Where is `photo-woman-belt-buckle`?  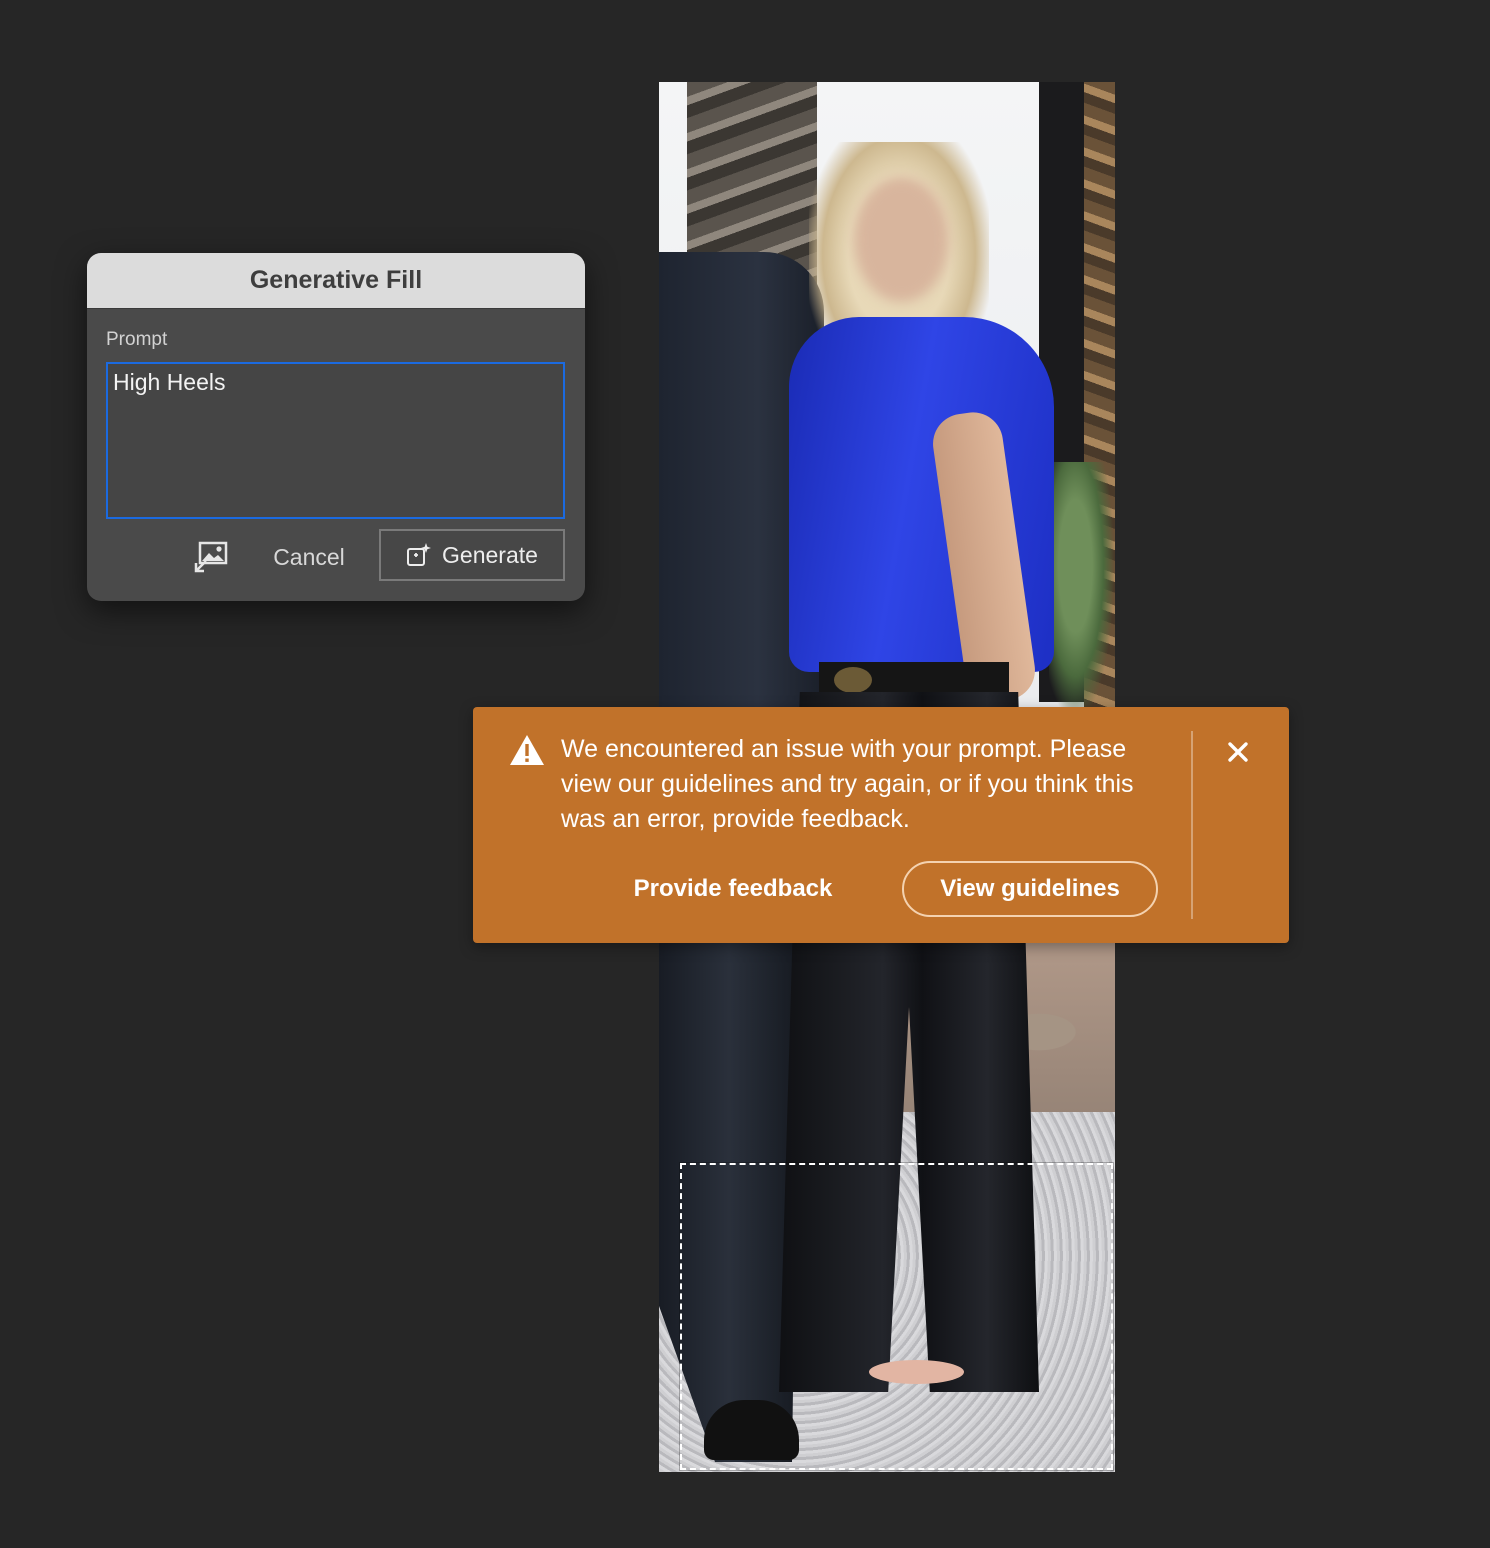
photo-woman-belt-buckle is located at coordinates (853, 680).